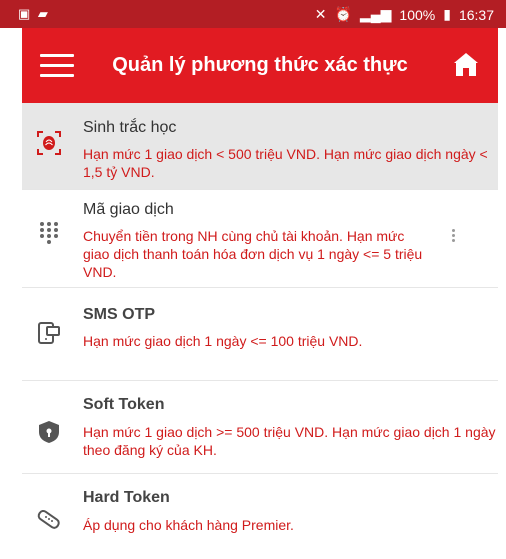  Describe the element at coordinates (43, 13) in the screenshot. I see `message-icon: ▰` at that location.